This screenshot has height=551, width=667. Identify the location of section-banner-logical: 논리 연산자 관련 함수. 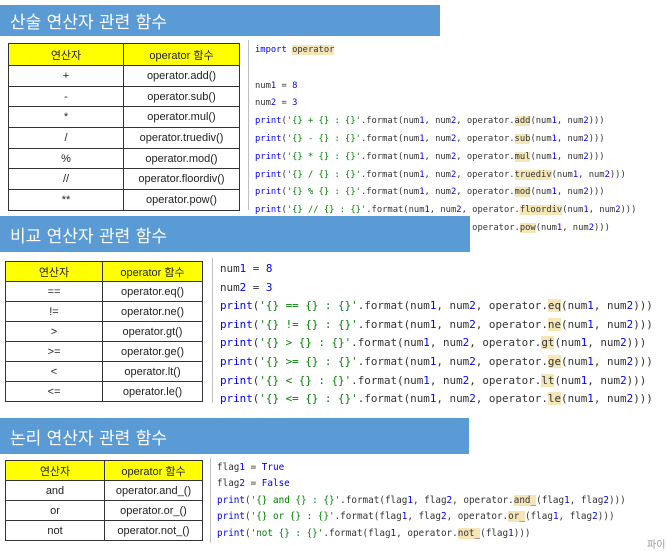
(234, 436).